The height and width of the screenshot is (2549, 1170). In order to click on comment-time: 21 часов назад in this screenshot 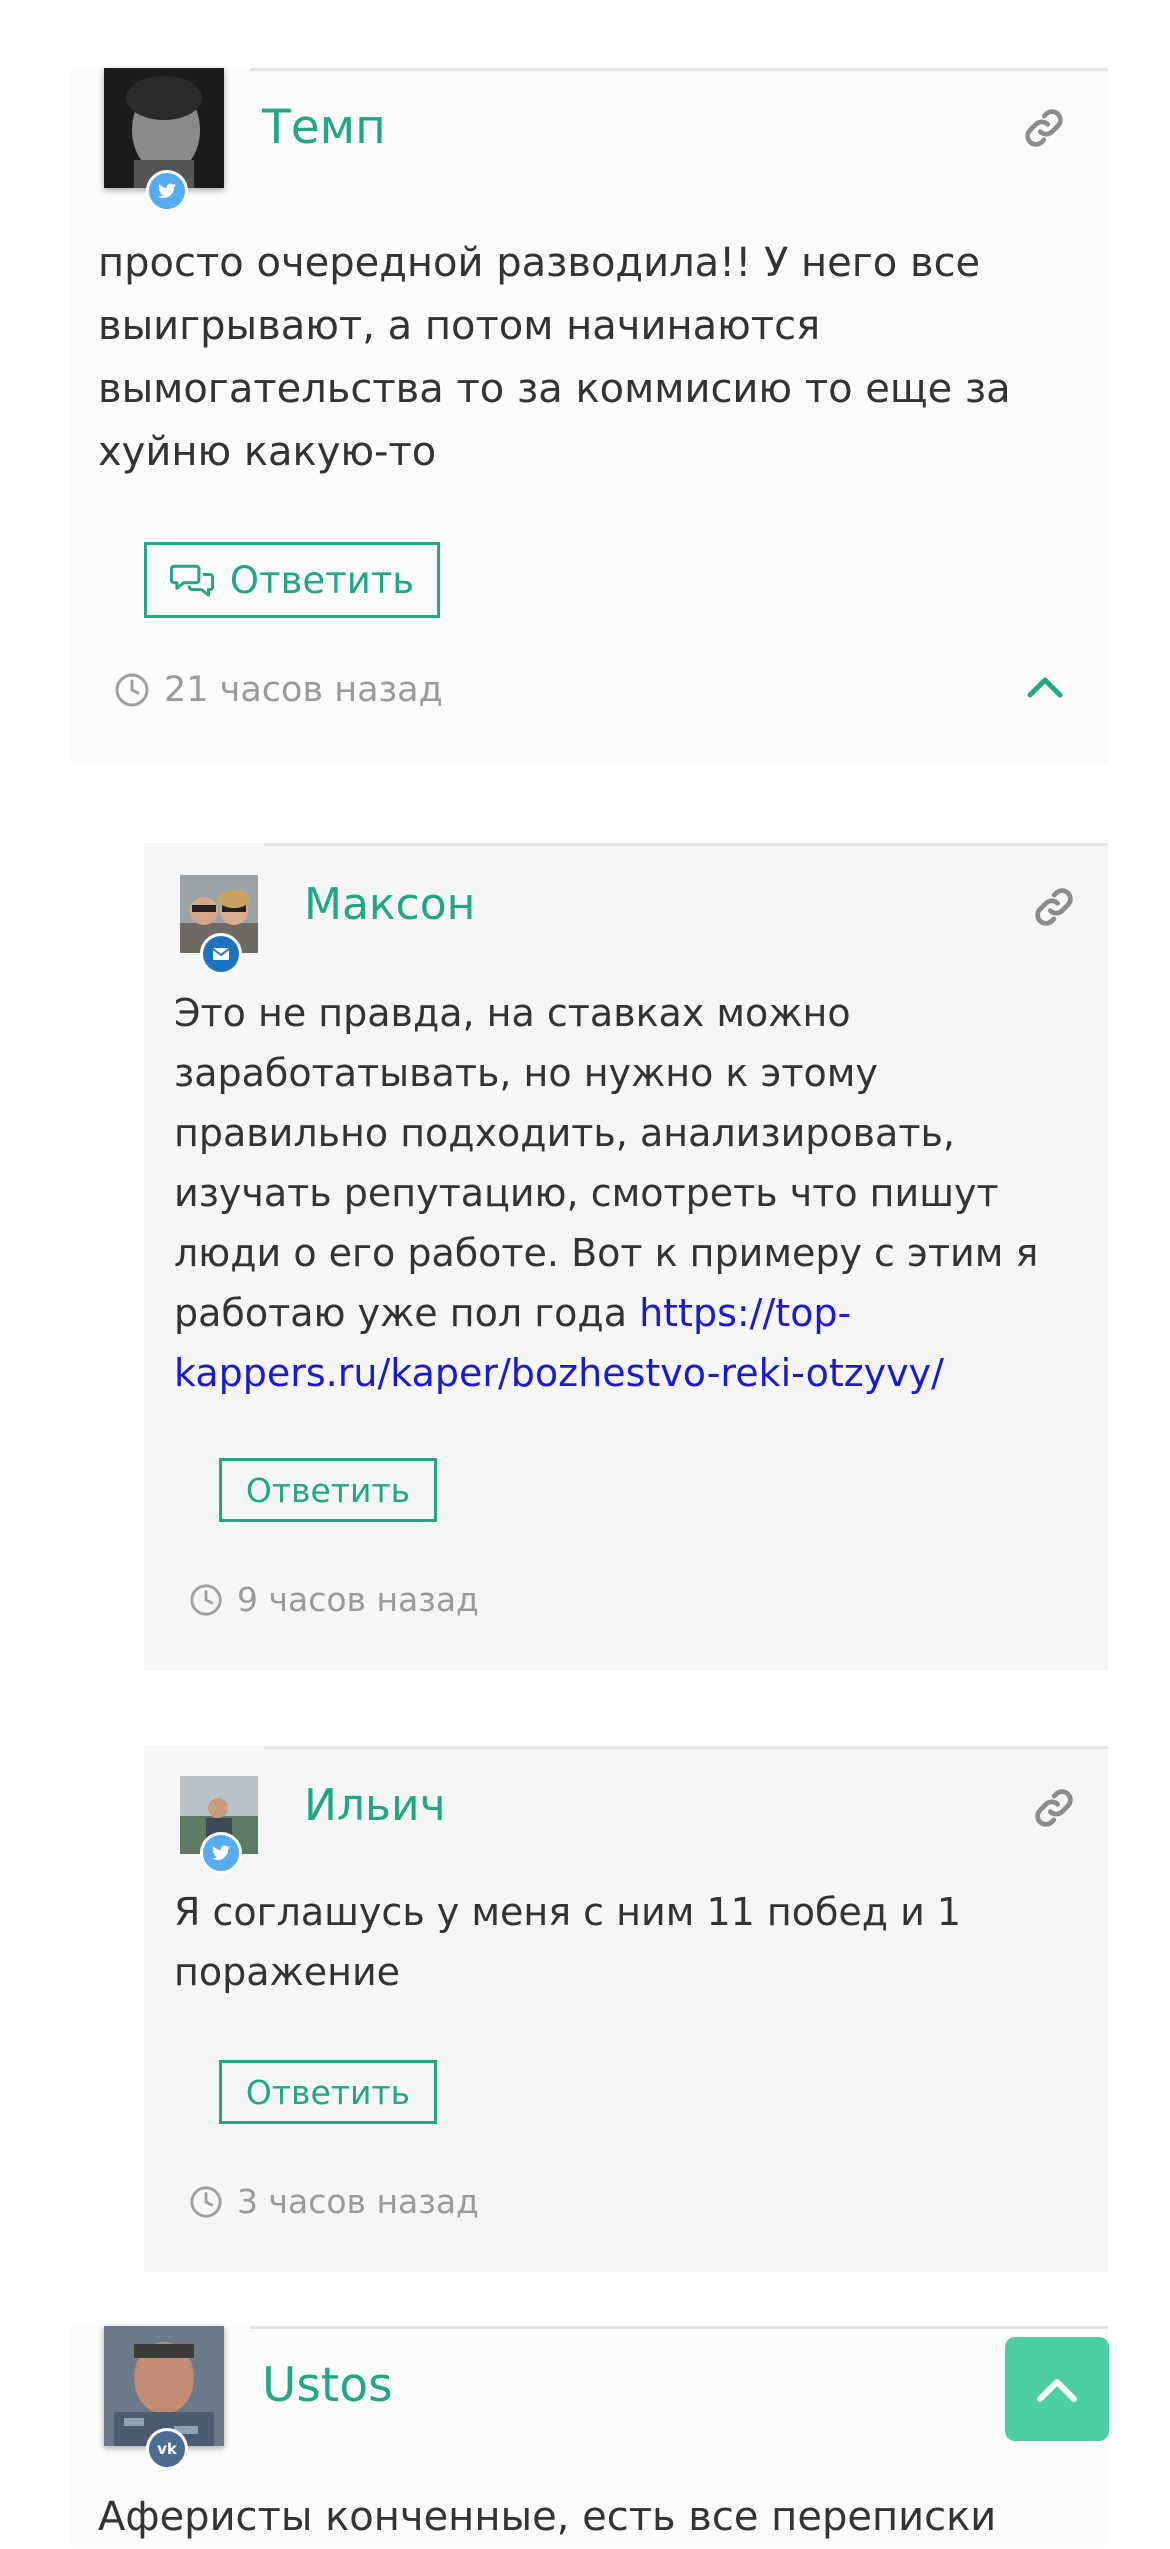, I will do `click(278, 690)`.